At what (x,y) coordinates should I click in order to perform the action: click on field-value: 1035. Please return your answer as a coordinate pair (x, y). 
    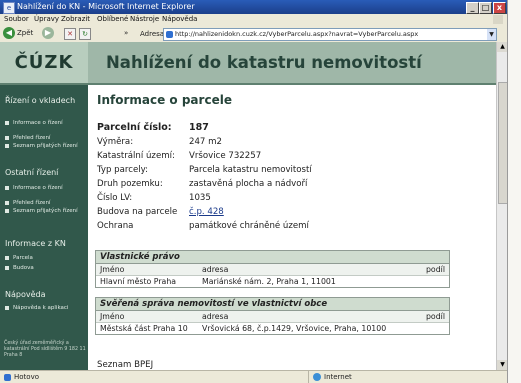
    Looking at the image, I should click on (200, 198).